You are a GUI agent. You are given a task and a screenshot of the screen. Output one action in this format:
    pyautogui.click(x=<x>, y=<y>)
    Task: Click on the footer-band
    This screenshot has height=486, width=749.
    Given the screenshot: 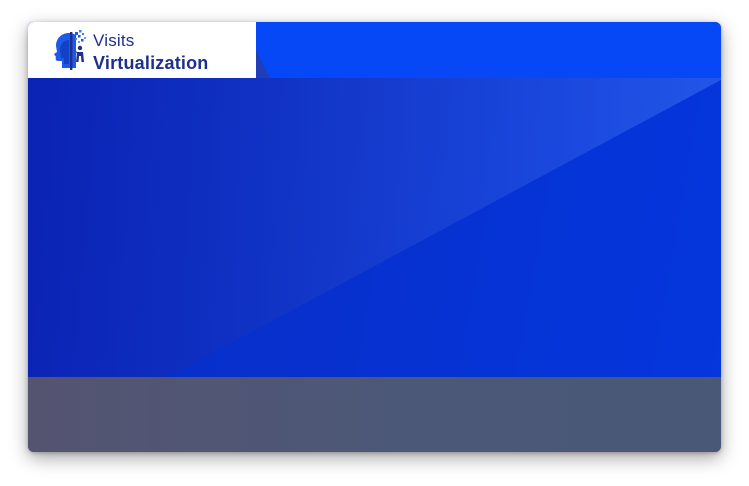 What is the action you would take?
    pyautogui.click(x=374, y=414)
    